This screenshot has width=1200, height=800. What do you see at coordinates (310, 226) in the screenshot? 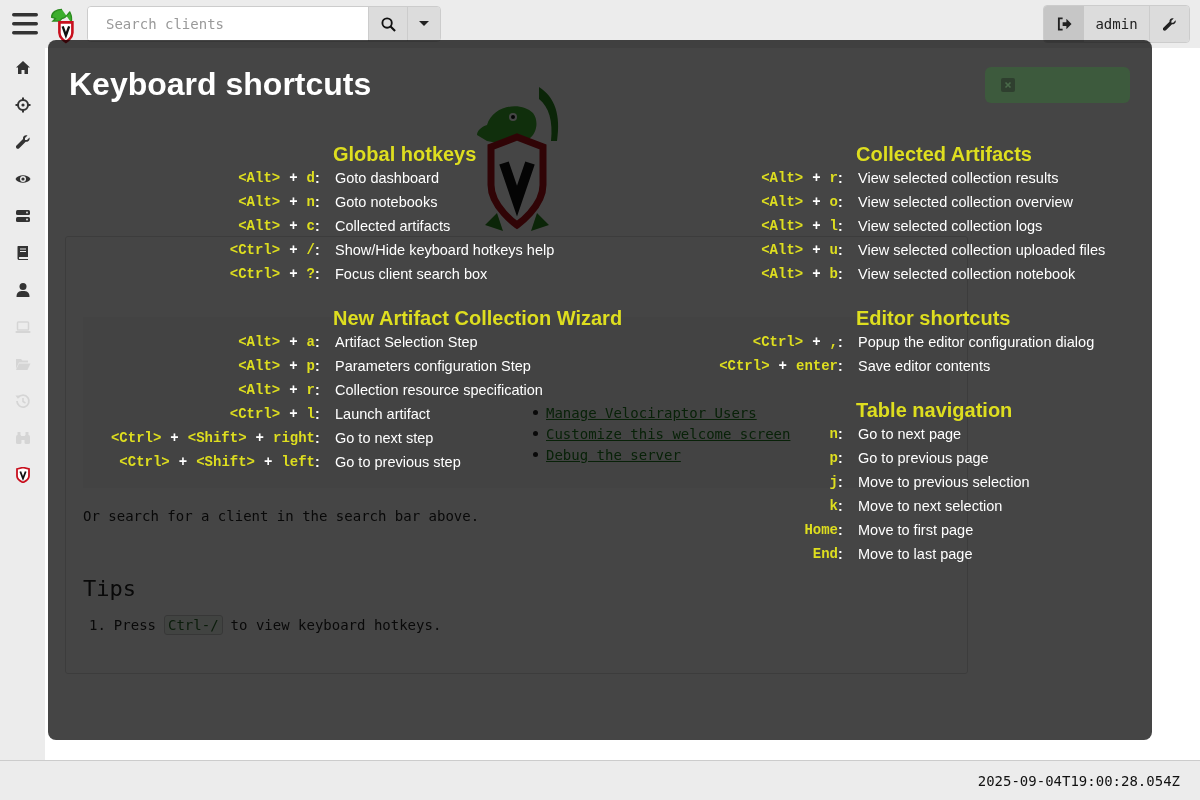
I see `shortcut-key: c` at bounding box center [310, 226].